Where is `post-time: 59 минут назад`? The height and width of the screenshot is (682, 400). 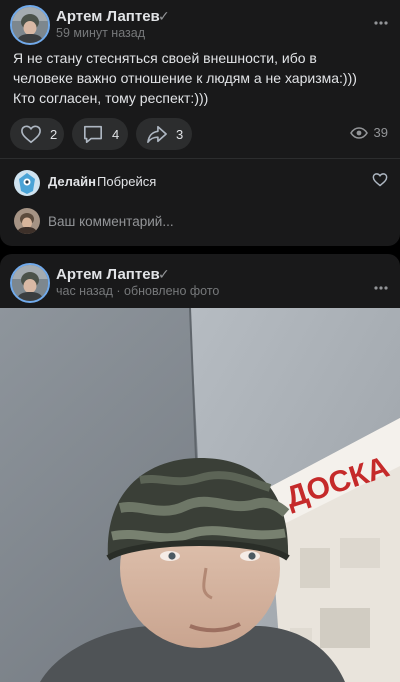 post-time: 59 минут назад is located at coordinates (100, 33).